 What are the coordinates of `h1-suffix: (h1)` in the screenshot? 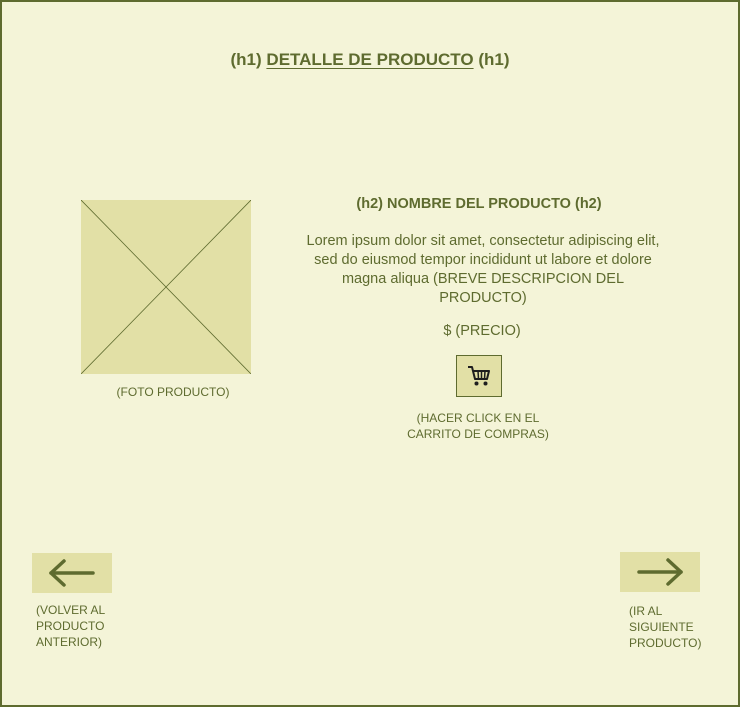 It's located at (494, 59).